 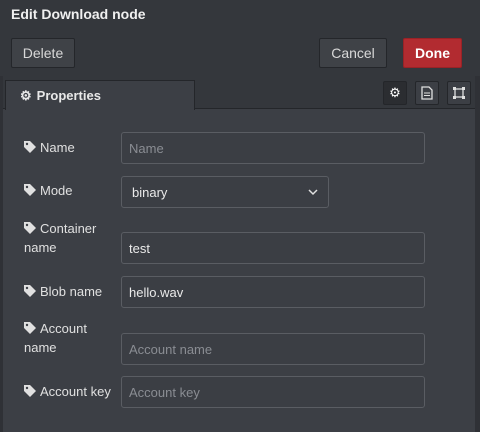 I want to click on account-name-label-line2: name, so click(x=40, y=347).